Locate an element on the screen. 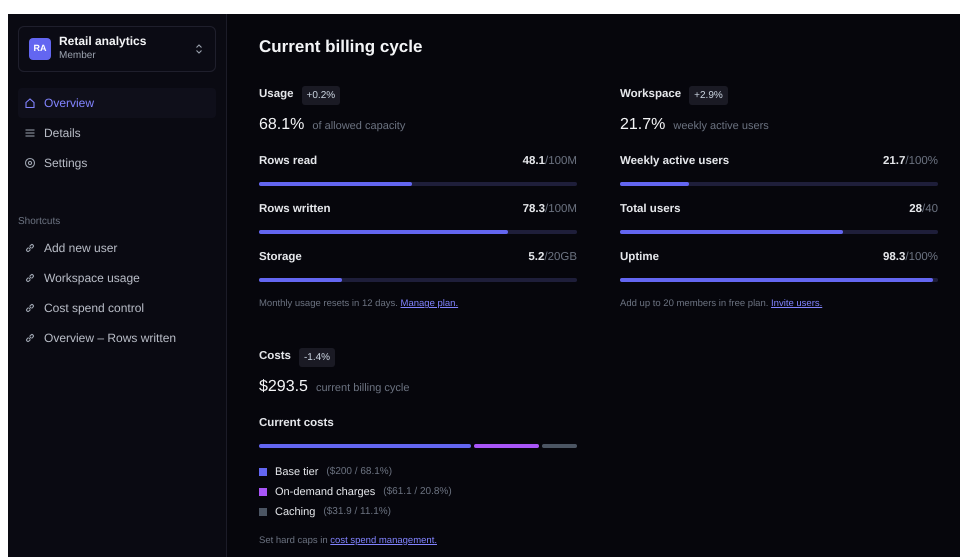 This screenshot has width=960, height=557. nav-item: Settings is located at coordinates (117, 163).